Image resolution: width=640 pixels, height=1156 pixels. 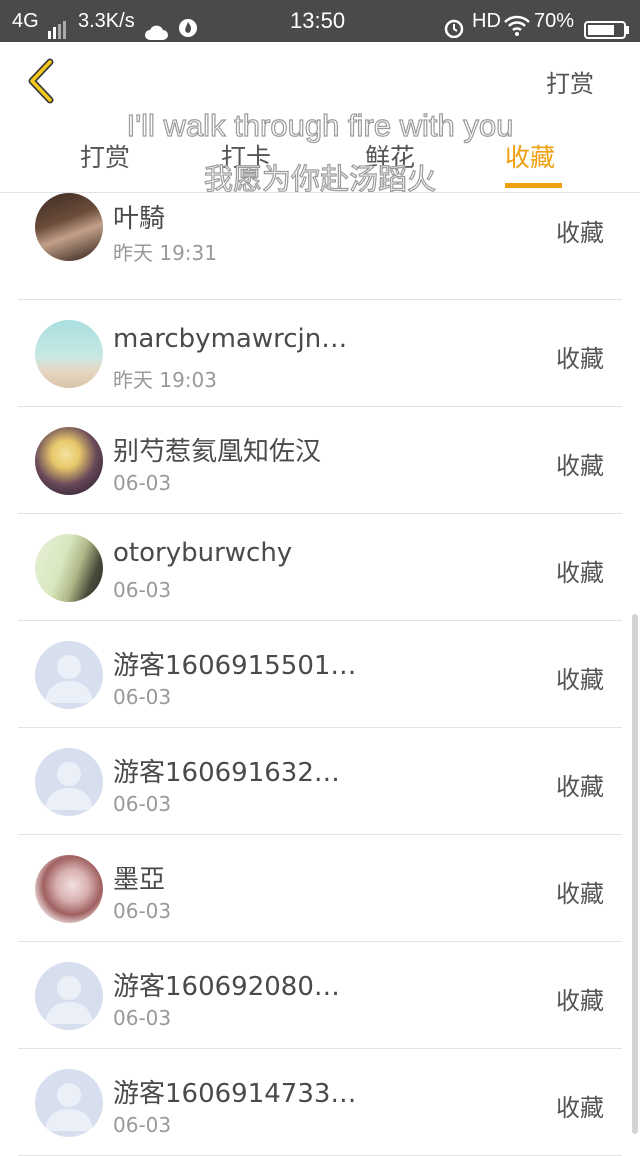 I want to click on cloud-icon, so click(x=156, y=26).